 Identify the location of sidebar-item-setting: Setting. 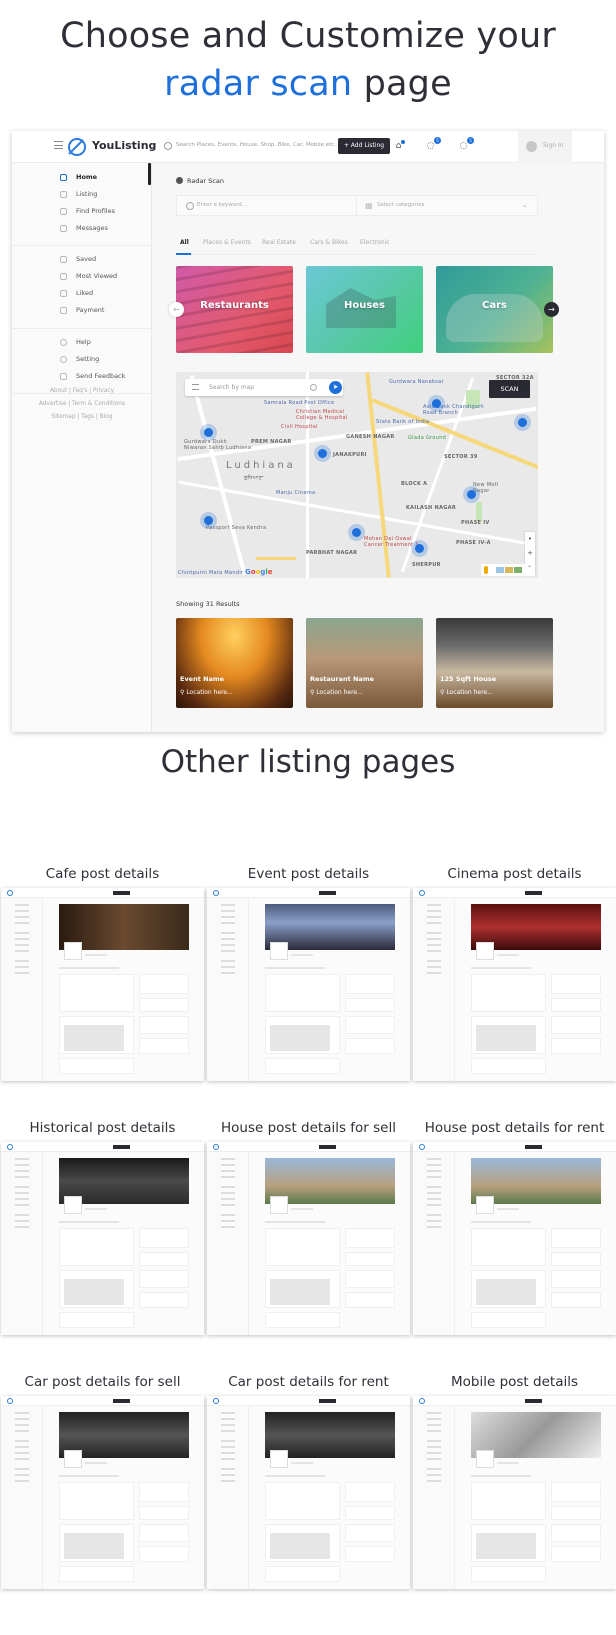
(82, 359).